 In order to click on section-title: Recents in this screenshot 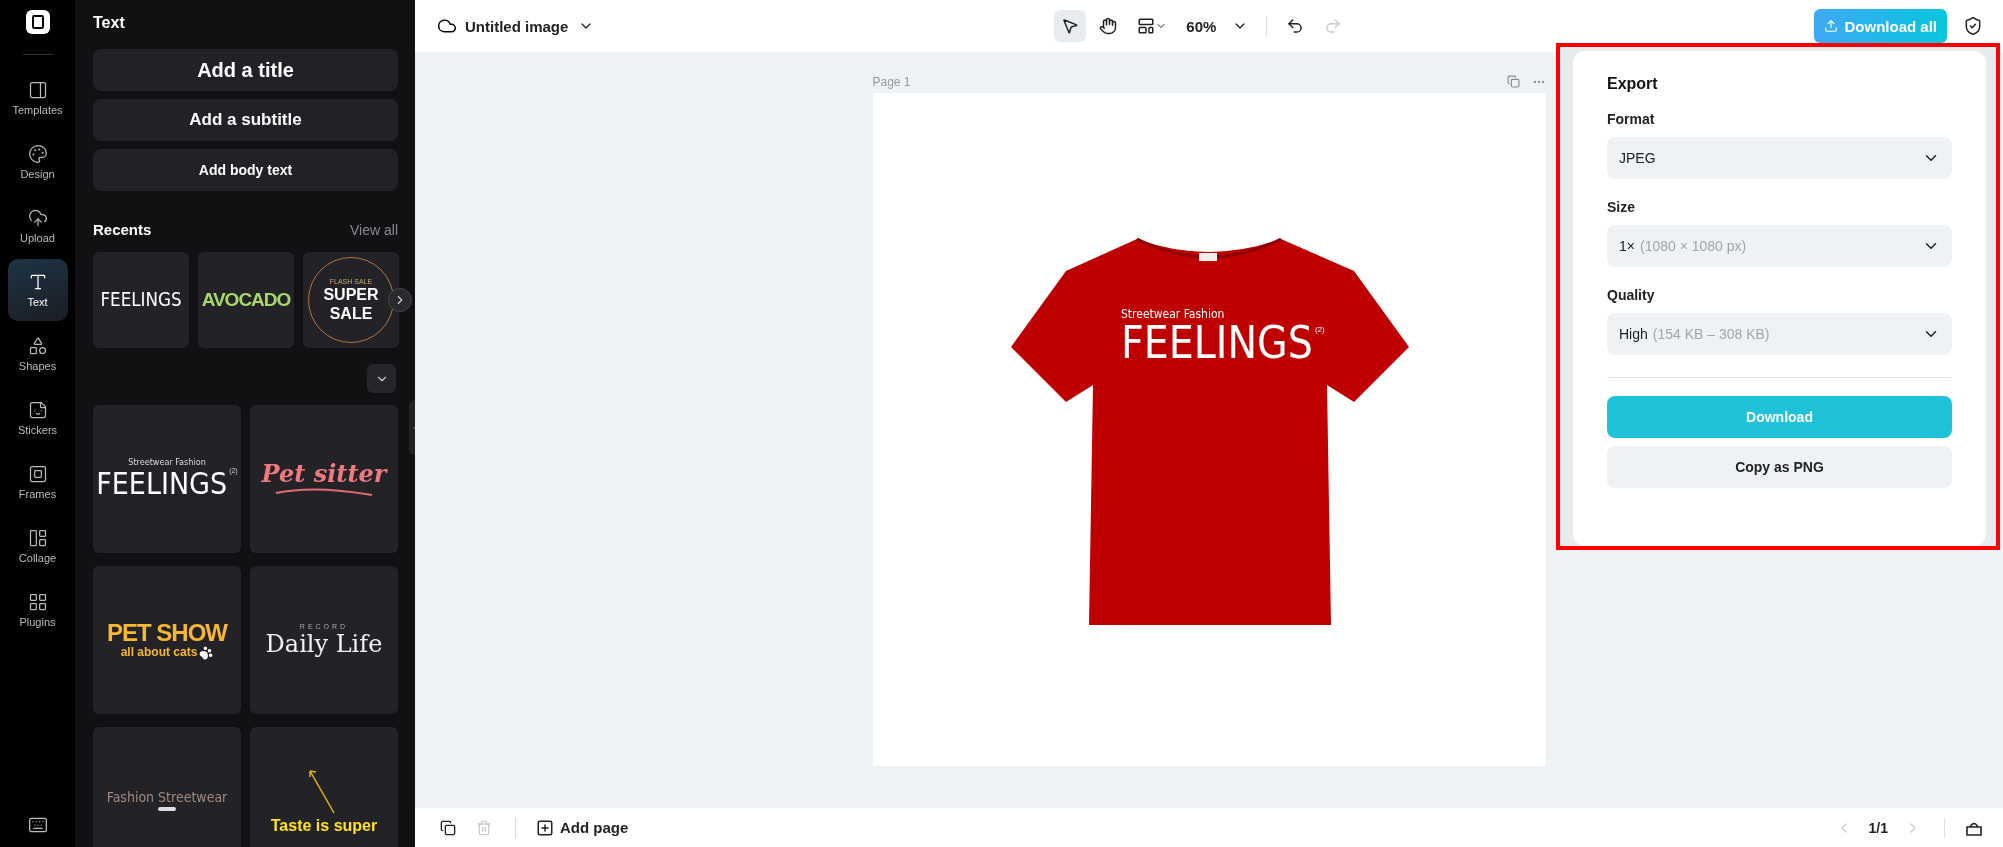, I will do `click(122, 229)`.